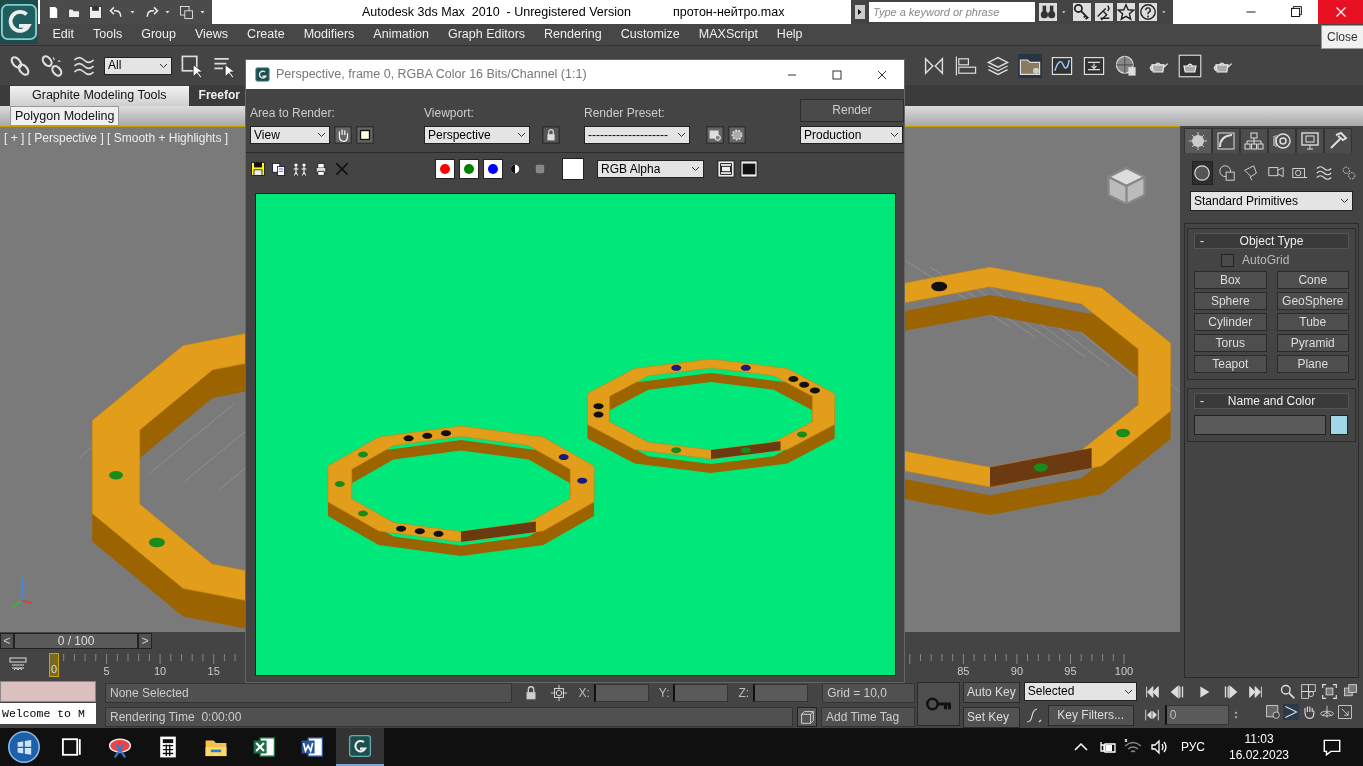 The image size is (1363, 766). I want to click on windows-logo-icon, so click(24, 747).